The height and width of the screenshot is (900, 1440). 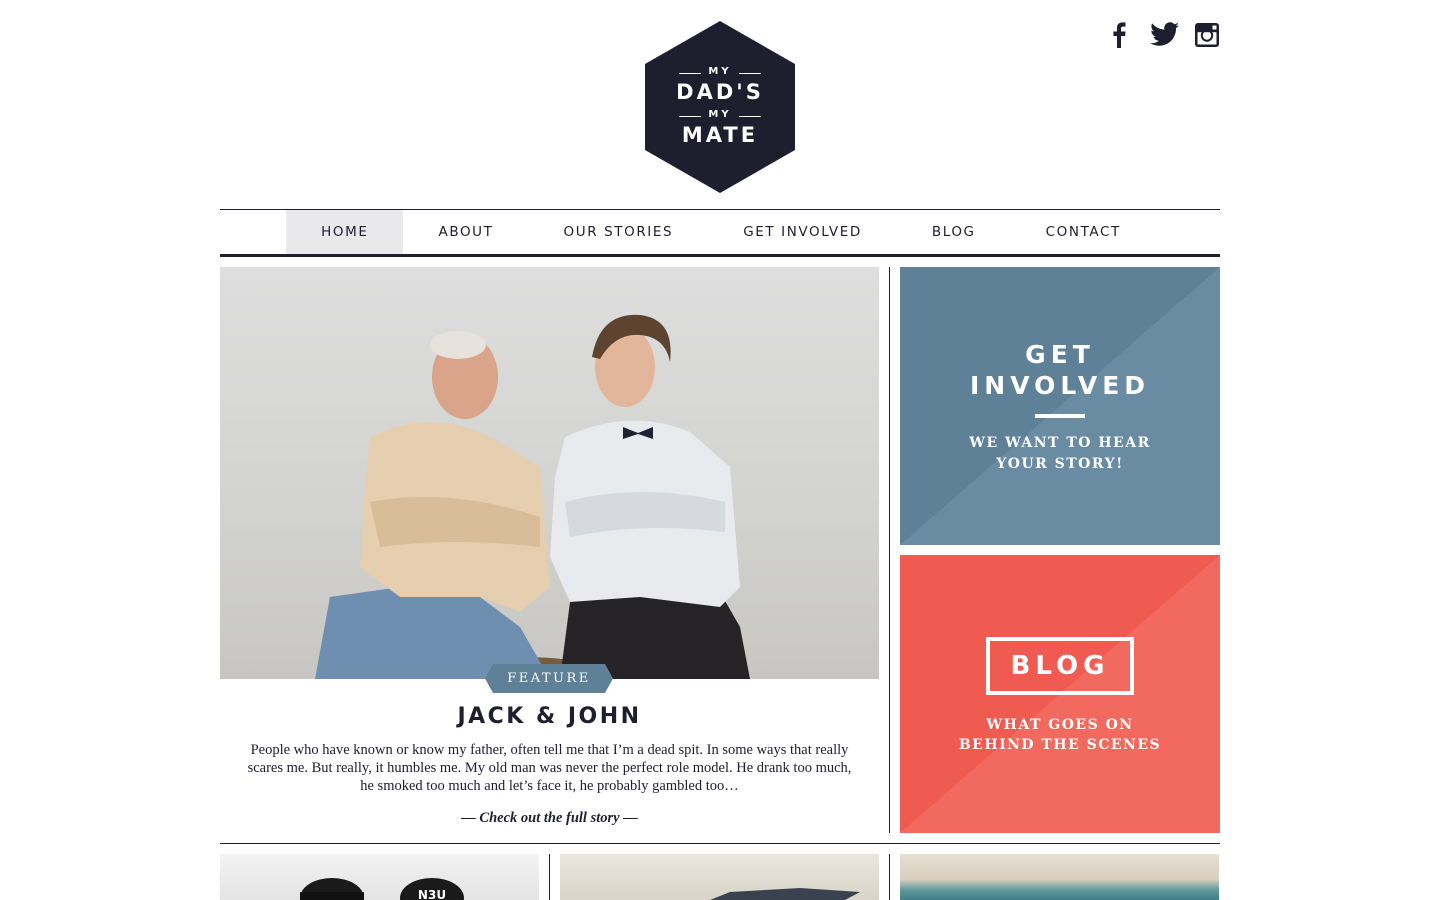 I want to click on section-divider, so click(x=720, y=843).